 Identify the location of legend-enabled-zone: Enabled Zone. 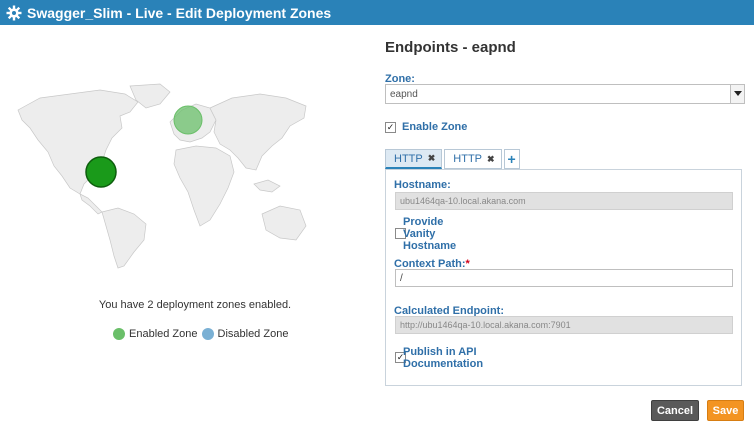
(155, 334).